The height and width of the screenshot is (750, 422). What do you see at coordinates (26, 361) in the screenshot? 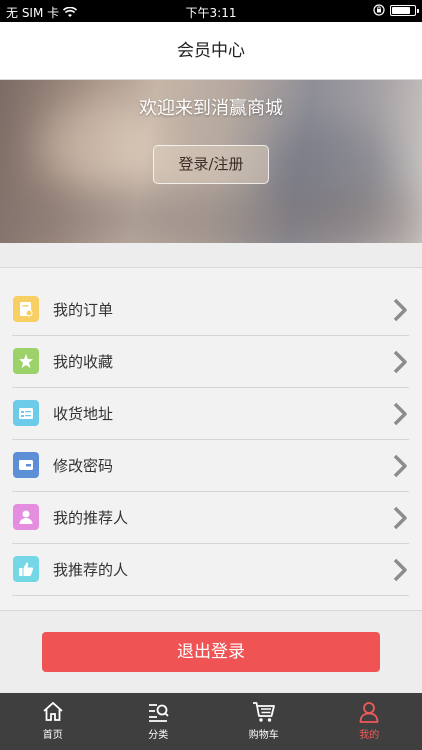
I see `star-icon` at bounding box center [26, 361].